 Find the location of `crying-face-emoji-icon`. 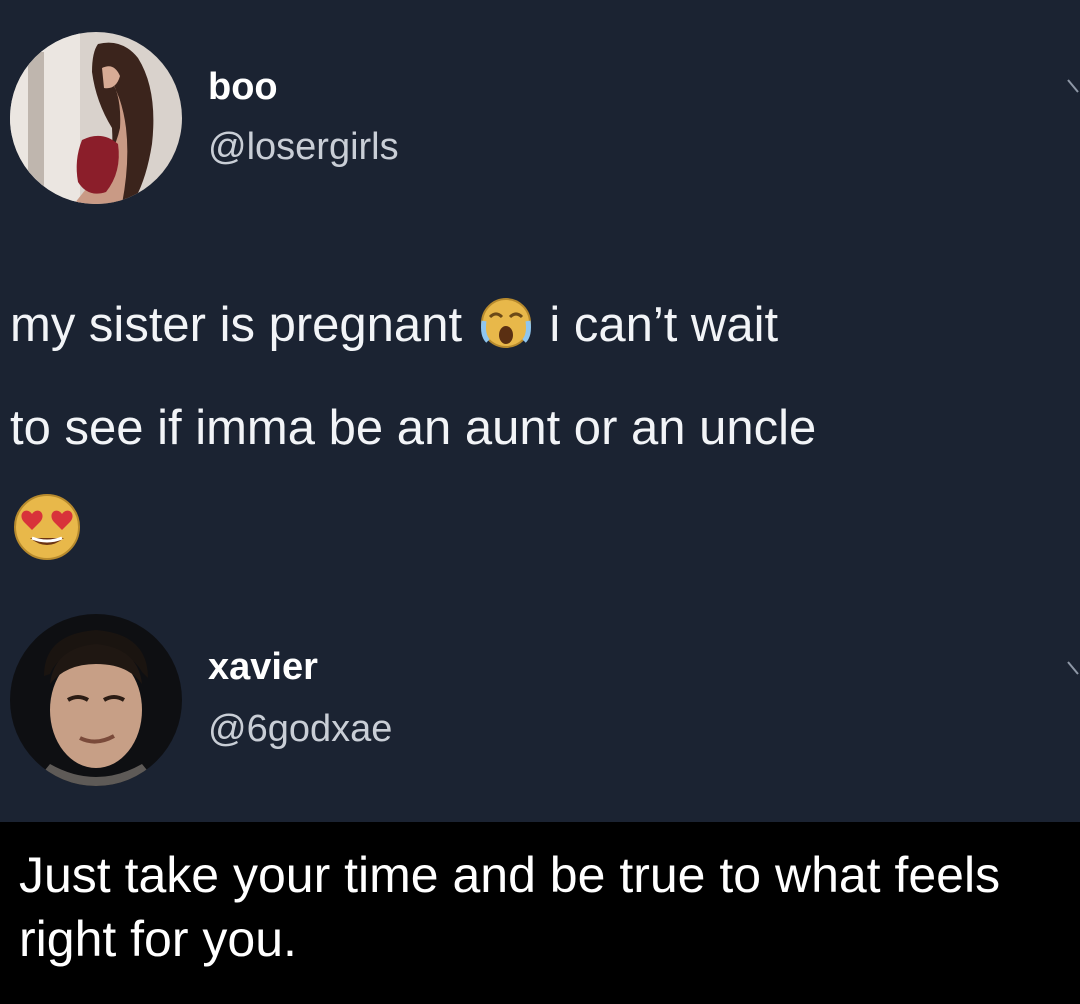

crying-face-emoji-icon is located at coordinates (506, 333).